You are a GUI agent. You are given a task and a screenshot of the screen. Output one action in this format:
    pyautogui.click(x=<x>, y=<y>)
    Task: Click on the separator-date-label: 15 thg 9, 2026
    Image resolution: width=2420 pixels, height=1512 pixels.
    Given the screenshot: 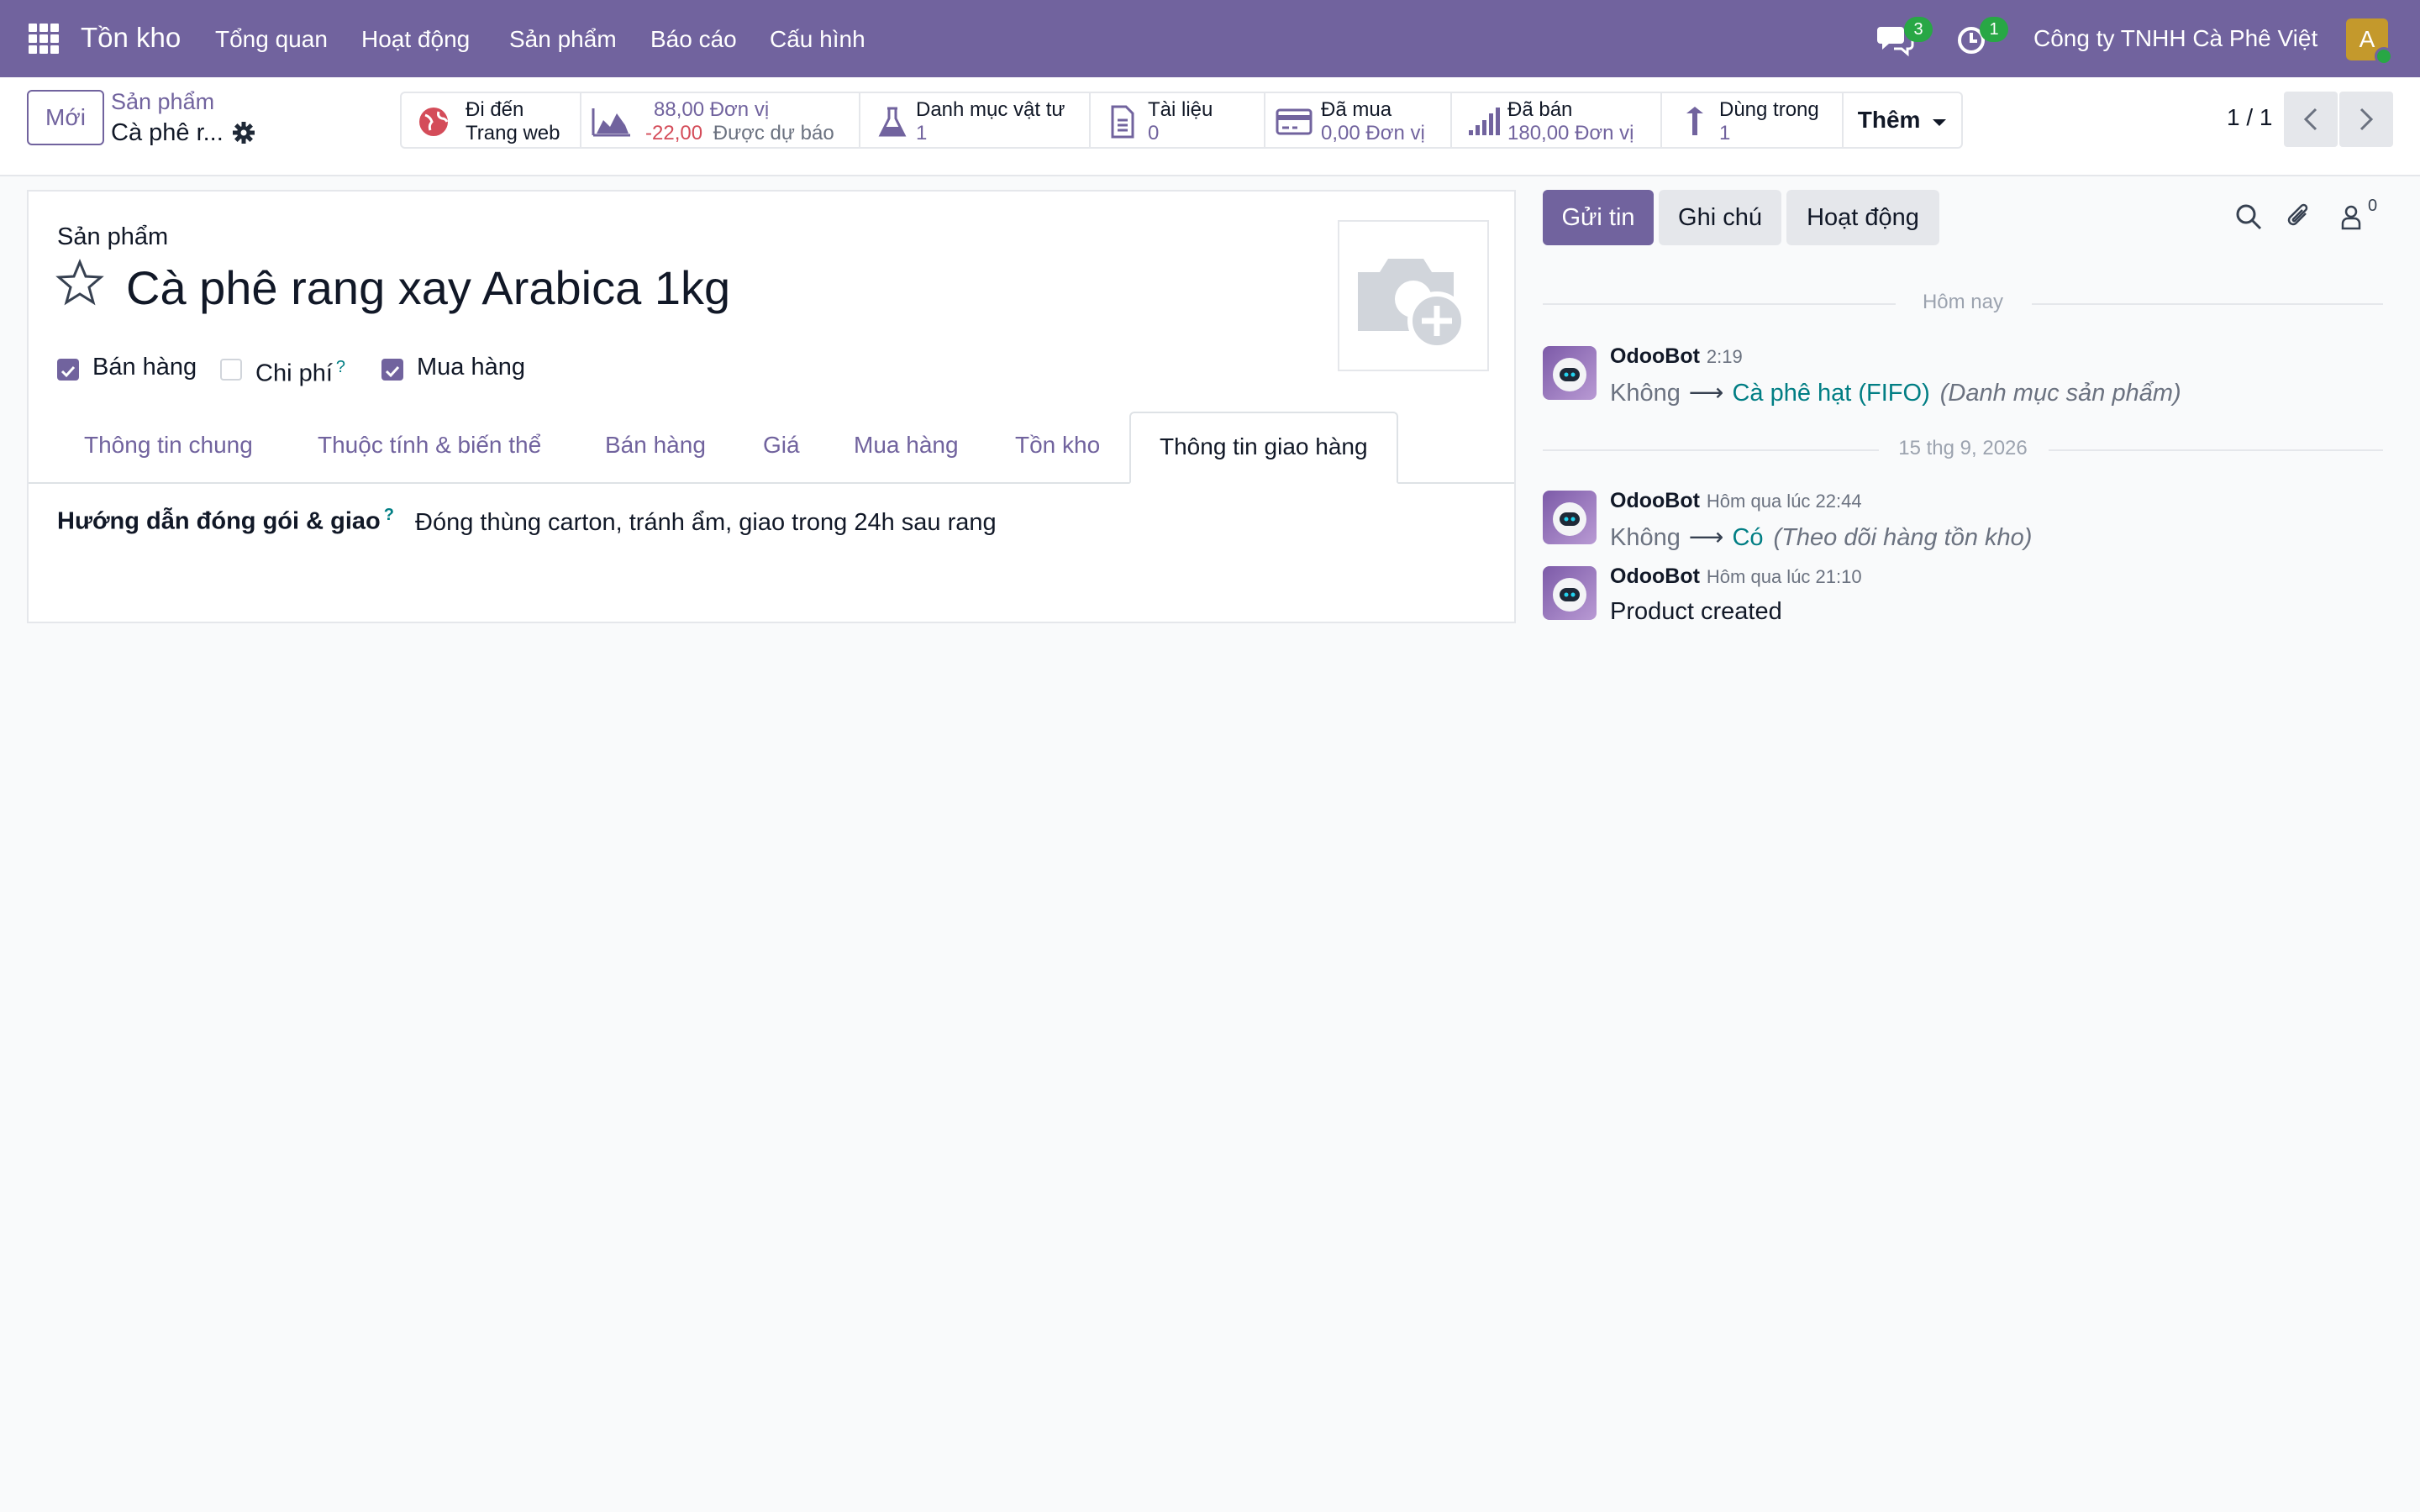 What is the action you would take?
    pyautogui.click(x=1963, y=448)
    